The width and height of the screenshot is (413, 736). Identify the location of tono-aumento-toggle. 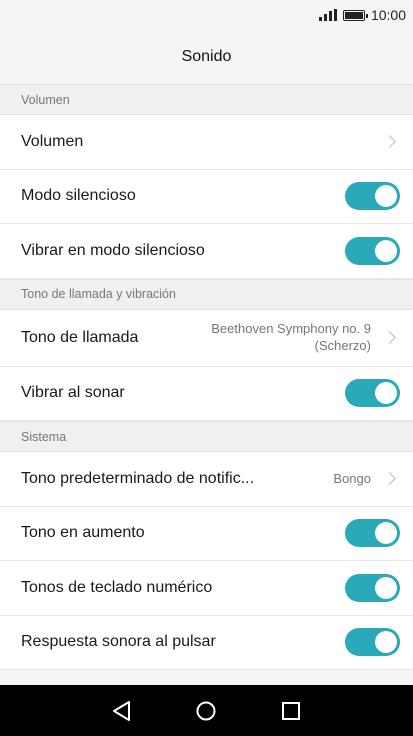
(372, 533).